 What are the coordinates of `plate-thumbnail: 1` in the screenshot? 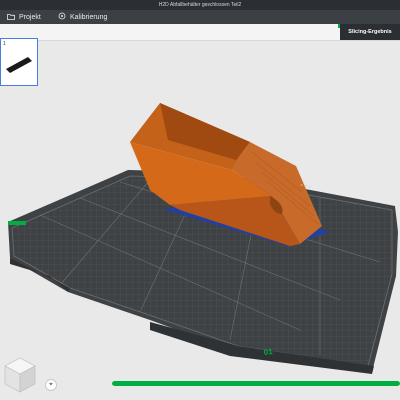 It's located at (19, 62).